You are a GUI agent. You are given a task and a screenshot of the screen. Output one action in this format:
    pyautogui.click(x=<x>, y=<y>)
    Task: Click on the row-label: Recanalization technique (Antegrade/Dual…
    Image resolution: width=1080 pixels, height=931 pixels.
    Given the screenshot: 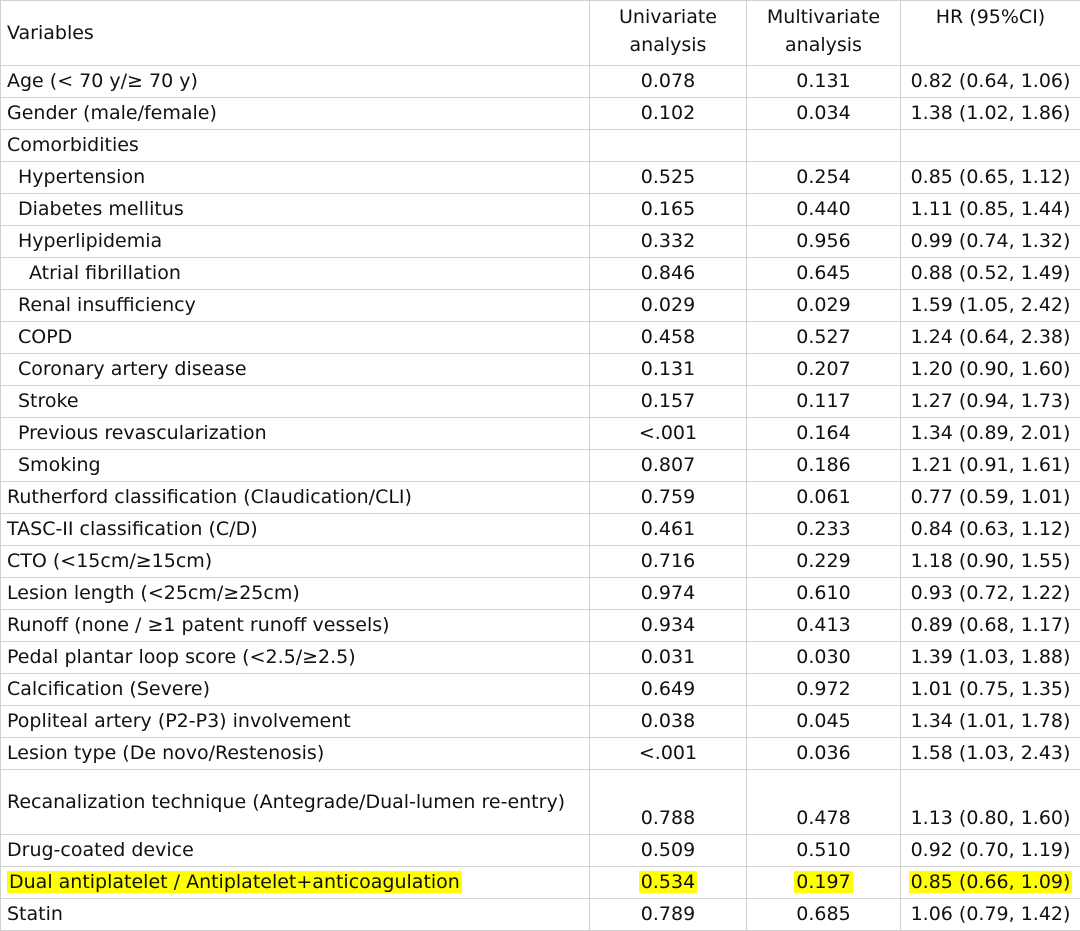 What is the action you would take?
    pyautogui.click(x=295, y=802)
    